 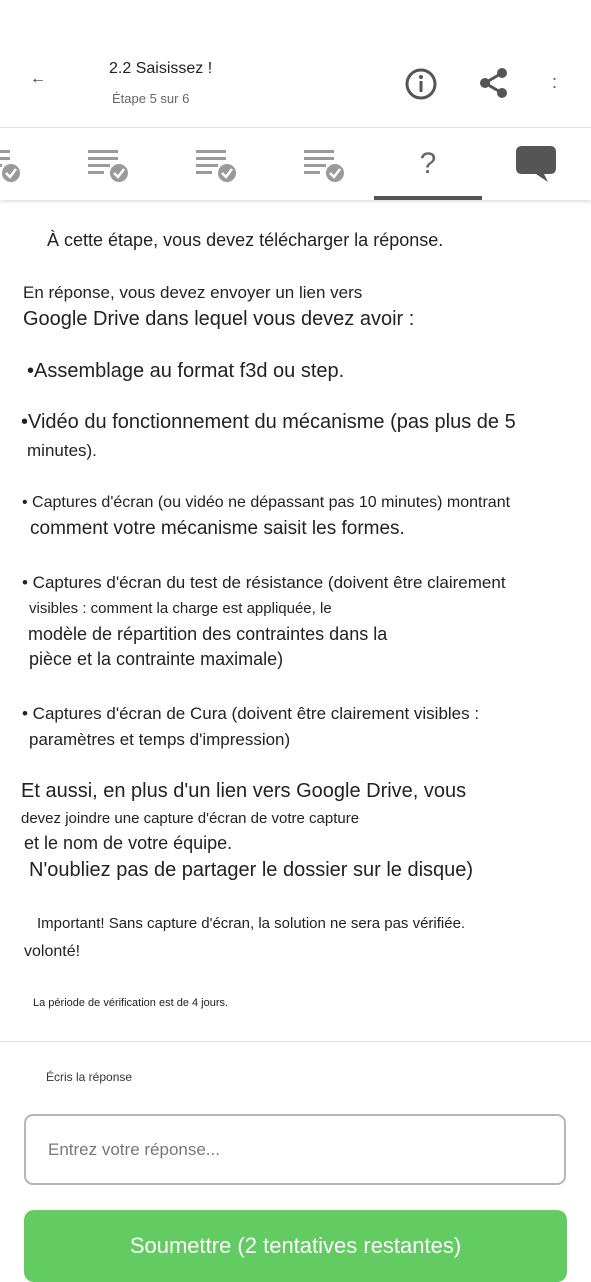 I want to click on tab-step-5: ?, so click(x=428, y=164).